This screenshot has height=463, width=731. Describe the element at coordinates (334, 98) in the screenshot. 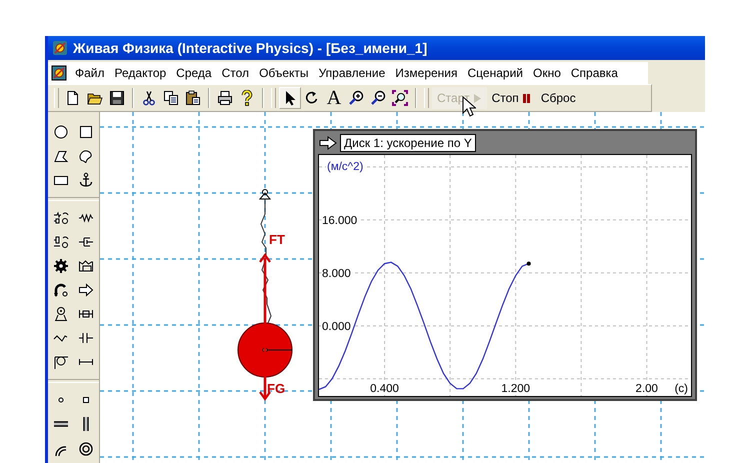

I see `text-tool-button: A` at that location.